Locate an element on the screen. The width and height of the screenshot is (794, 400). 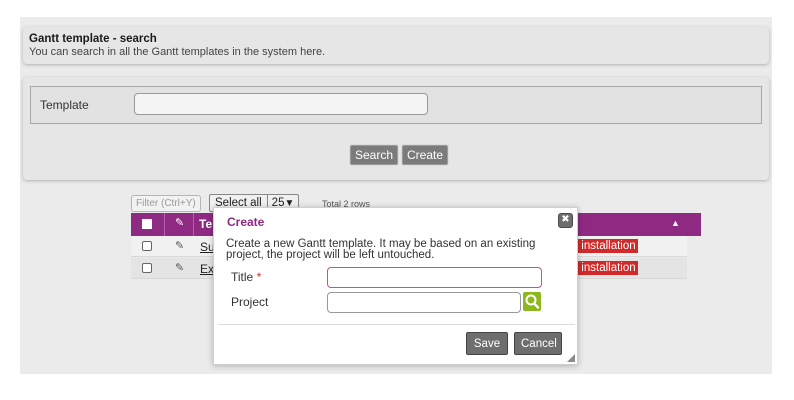
title-input is located at coordinates (434, 277).